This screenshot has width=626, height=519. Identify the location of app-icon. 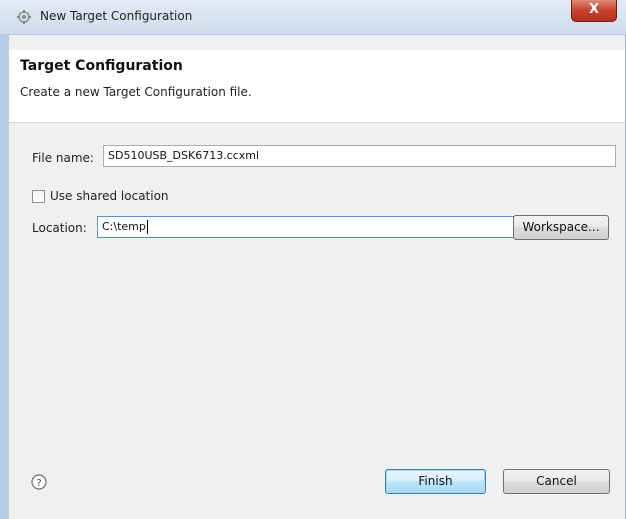
(24, 17).